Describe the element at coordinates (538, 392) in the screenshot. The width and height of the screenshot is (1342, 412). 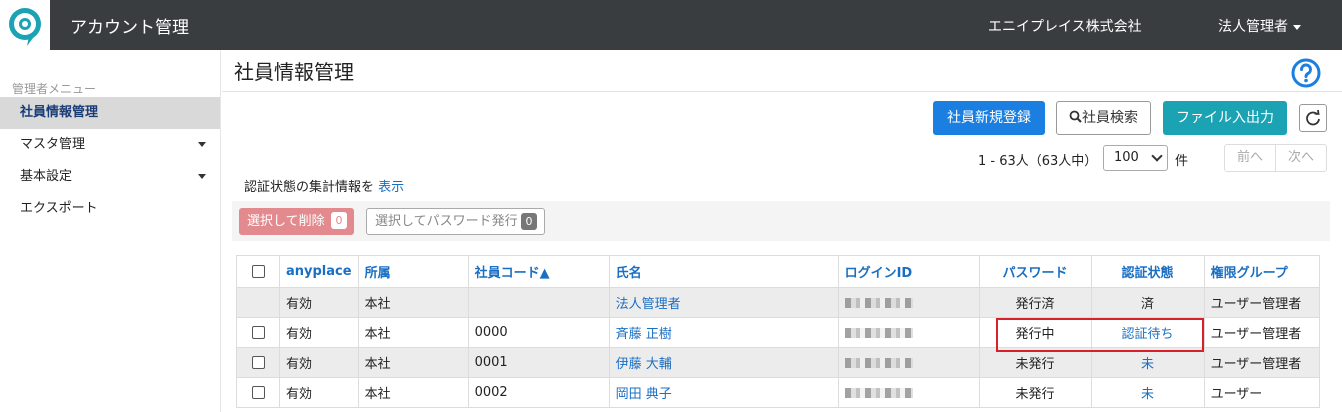
I see `code-cell: 0002` at that location.